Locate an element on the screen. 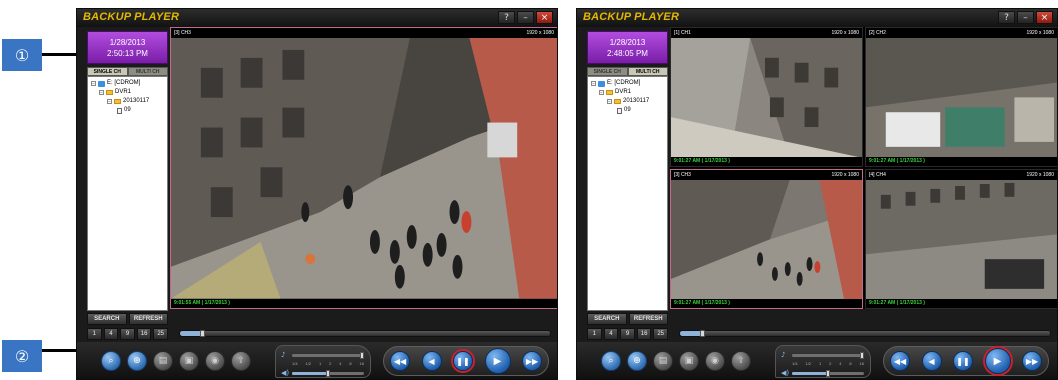 Image resolution: width=1058 pixels, height=380 pixels. step-back-icon: ◀ is located at coordinates (931, 361).